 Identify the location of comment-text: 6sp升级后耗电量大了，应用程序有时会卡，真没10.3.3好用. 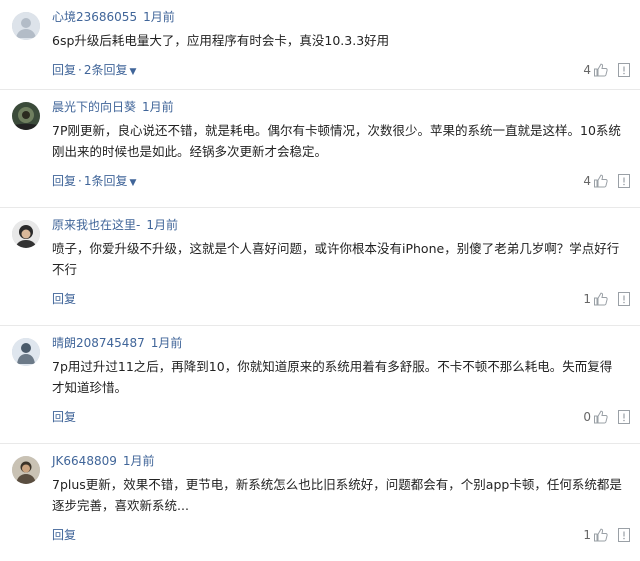
(221, 40).